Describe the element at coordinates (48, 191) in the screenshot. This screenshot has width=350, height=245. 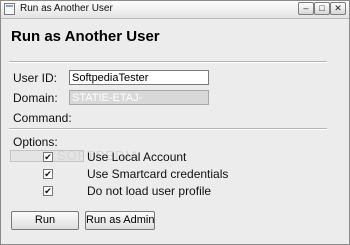
I see `no-load-profile-checkbox: ✔` at that location.